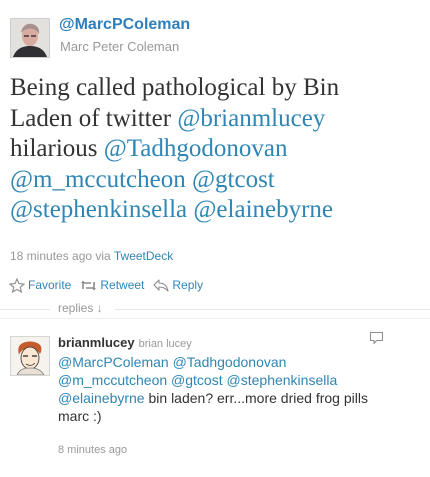 This screenshot has height=477, width=430. I want to click on tweet-text-part: hilarious, so click(57, 148).